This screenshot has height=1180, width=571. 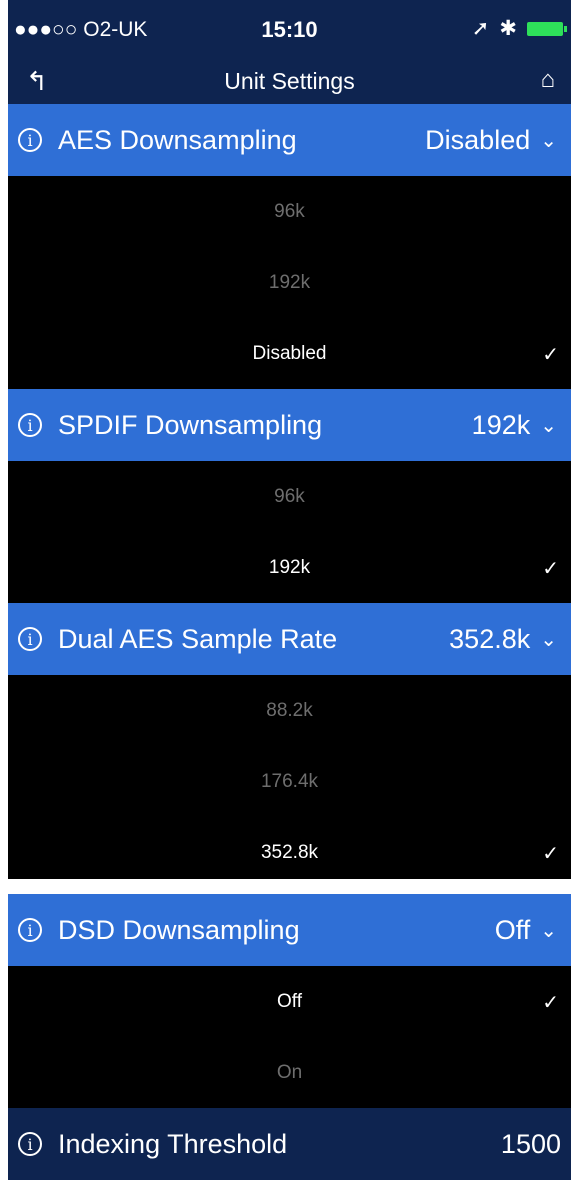 I want to click on section-indexing-threshold: i Indexing Threshold 1500, so click(x=289, y=1144).